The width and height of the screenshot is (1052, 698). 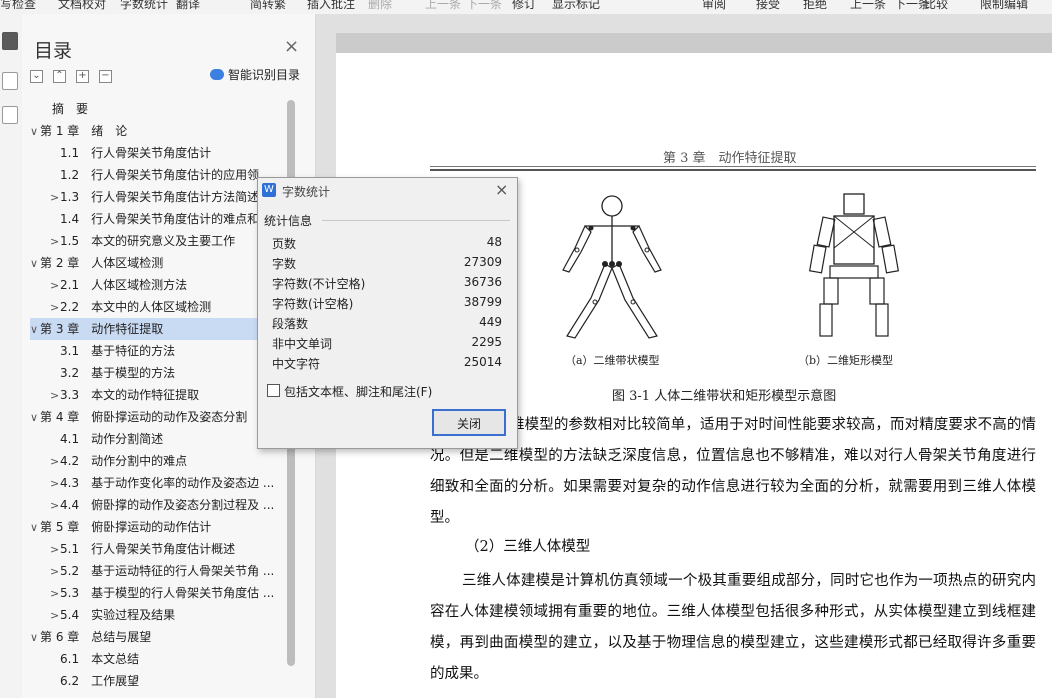 I want to click on toc-item: 3.2 基于模型的方法, so click(x=161, y=373).